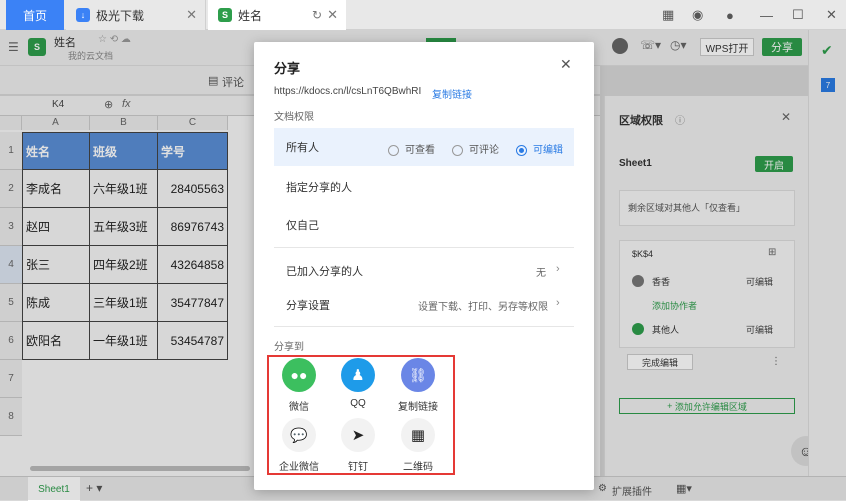  Describe the element at coordinates (418, 407) in the screenshot. I see `share-copy-link-label: 复制链接` at that location.